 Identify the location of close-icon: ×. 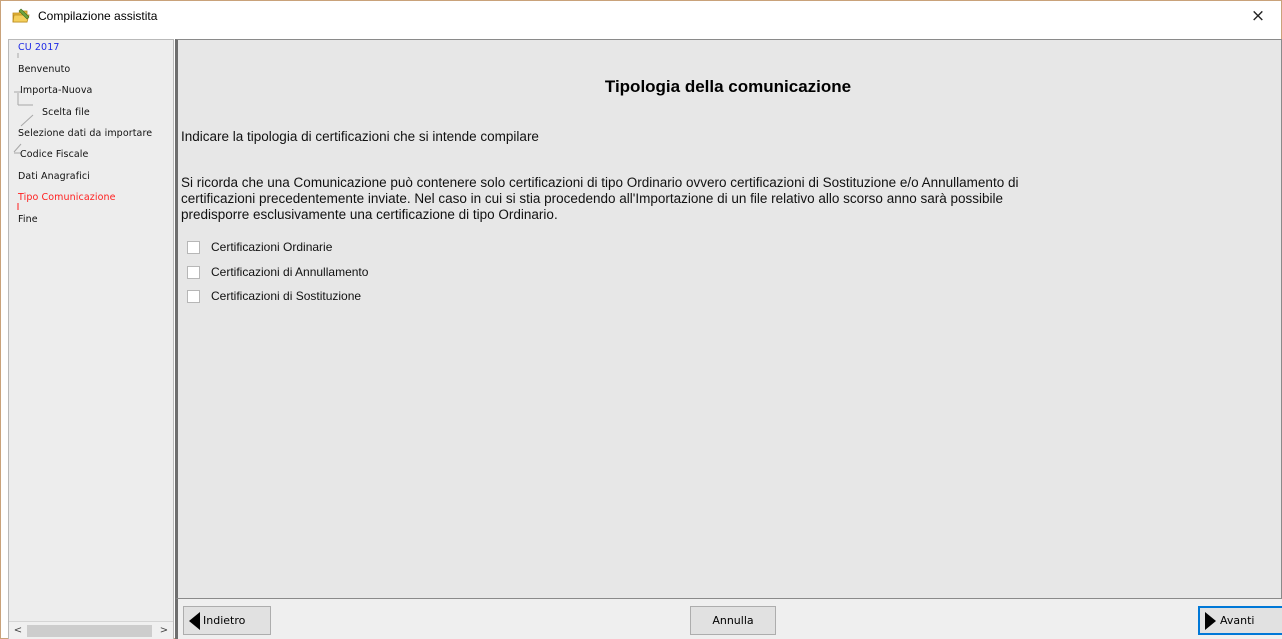
(1258, 16).